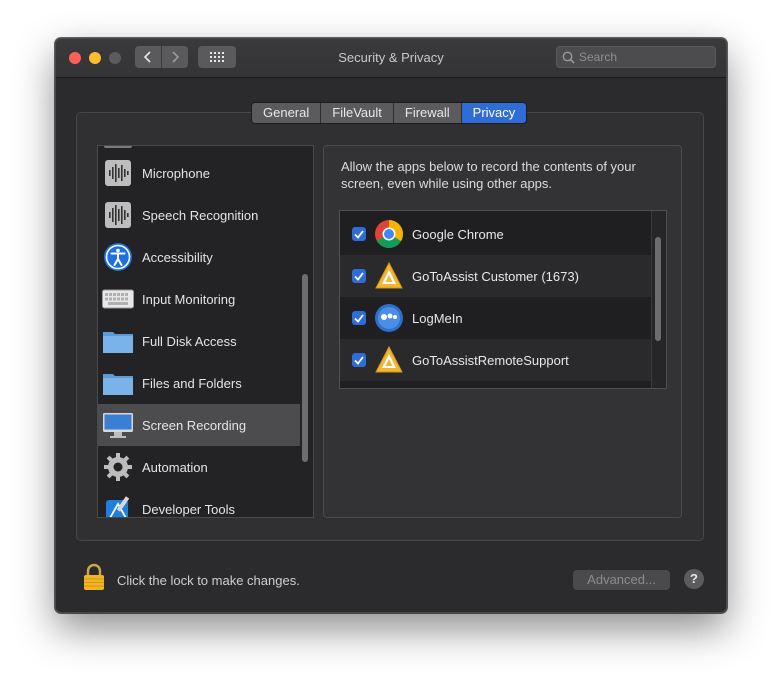  What do you see at coordinates (658, 289) in the screenshot?
I see `app-list-scrollbar` at bounding box center [658, 289].